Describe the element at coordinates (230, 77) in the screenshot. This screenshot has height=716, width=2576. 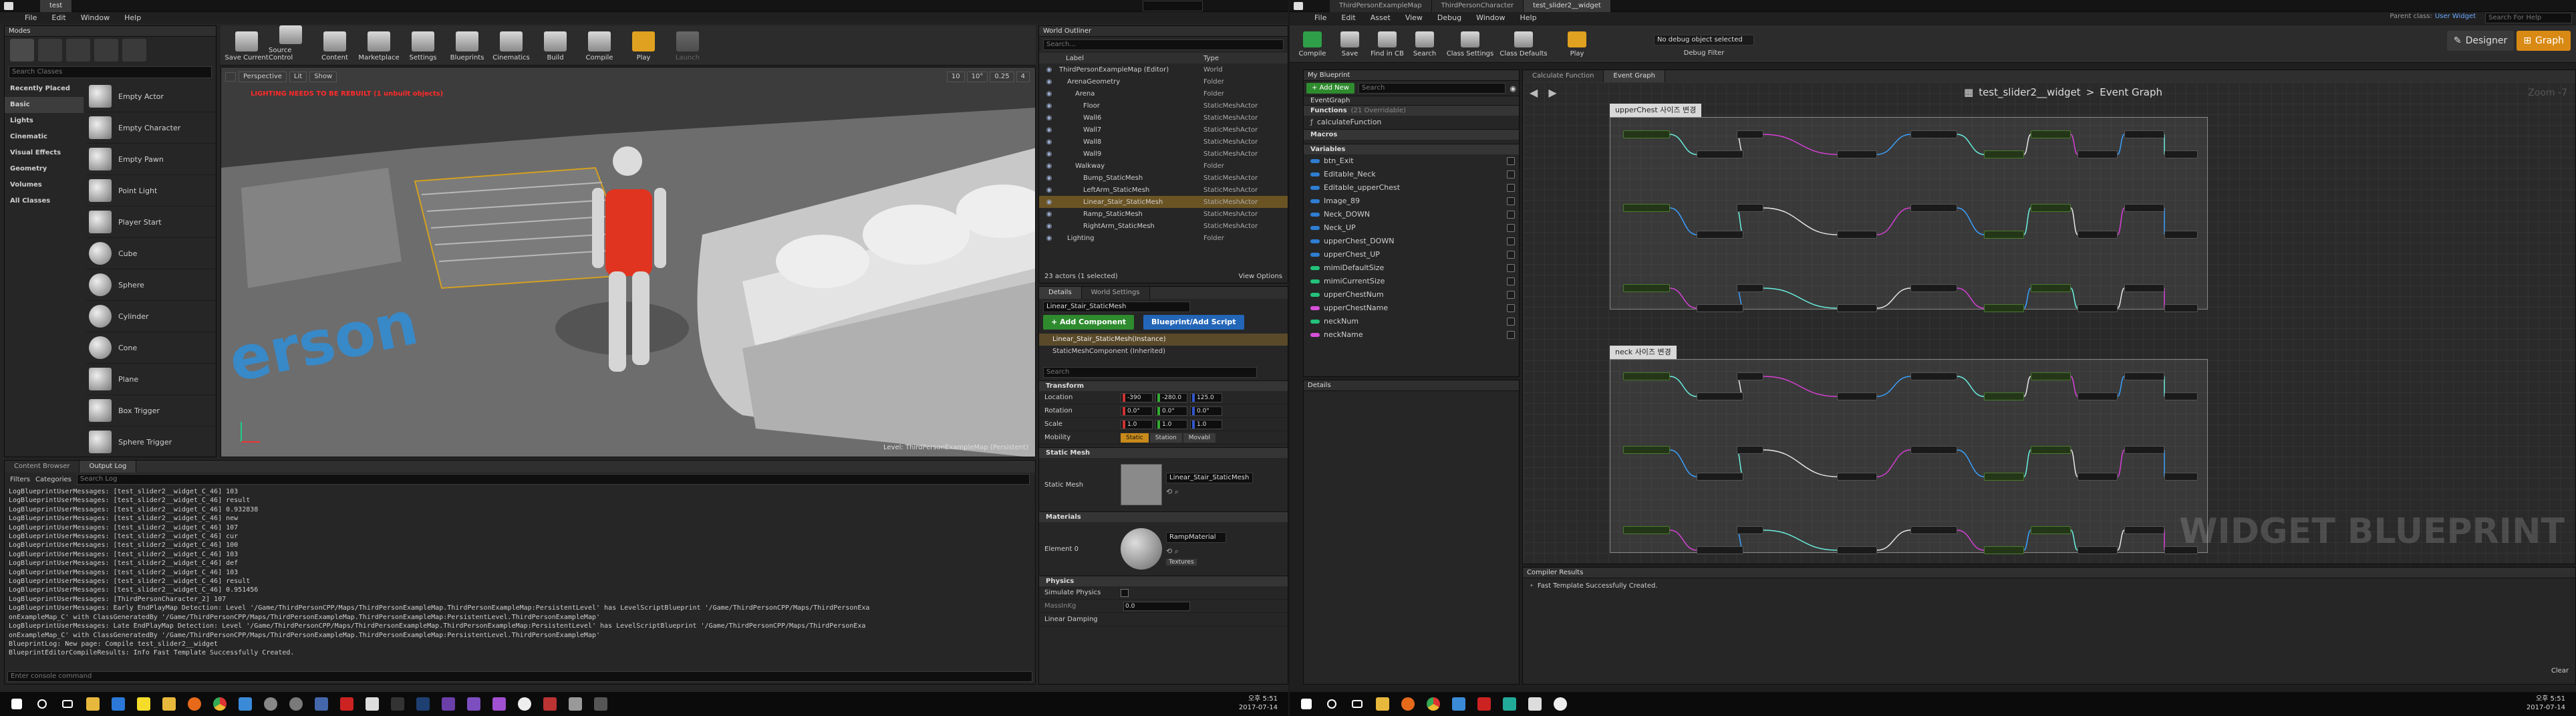
I see `viewport-options-icon` at that location.